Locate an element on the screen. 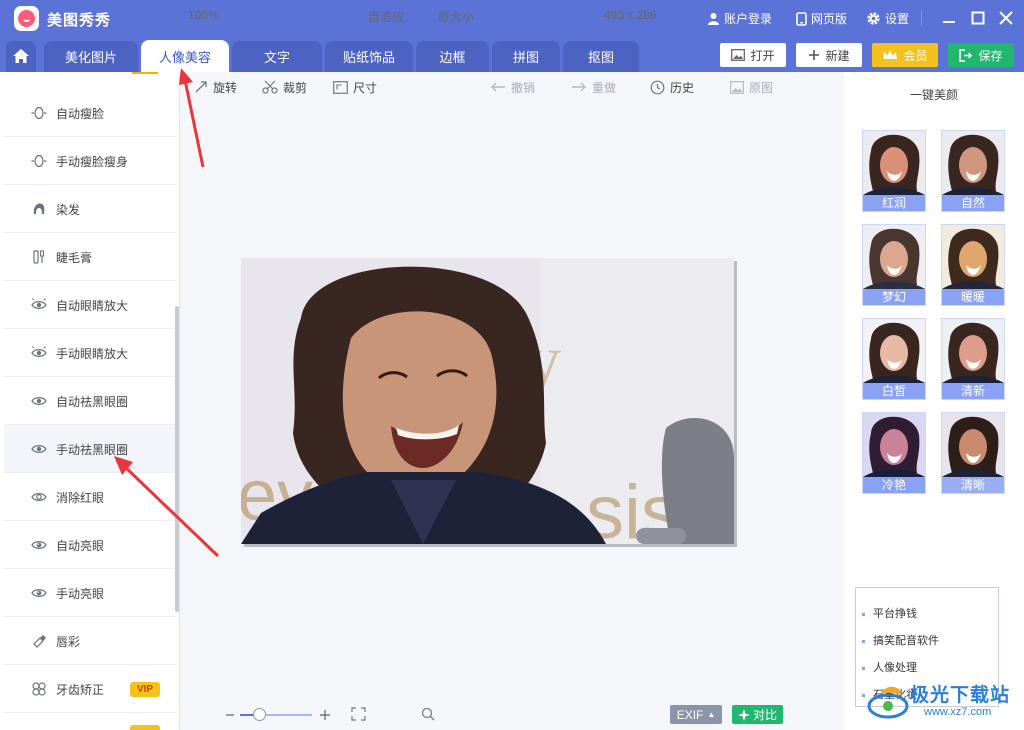 The height and width of the screenshot is (730, 1024). vip-button: 会员 is located at coordinates (905, 55).